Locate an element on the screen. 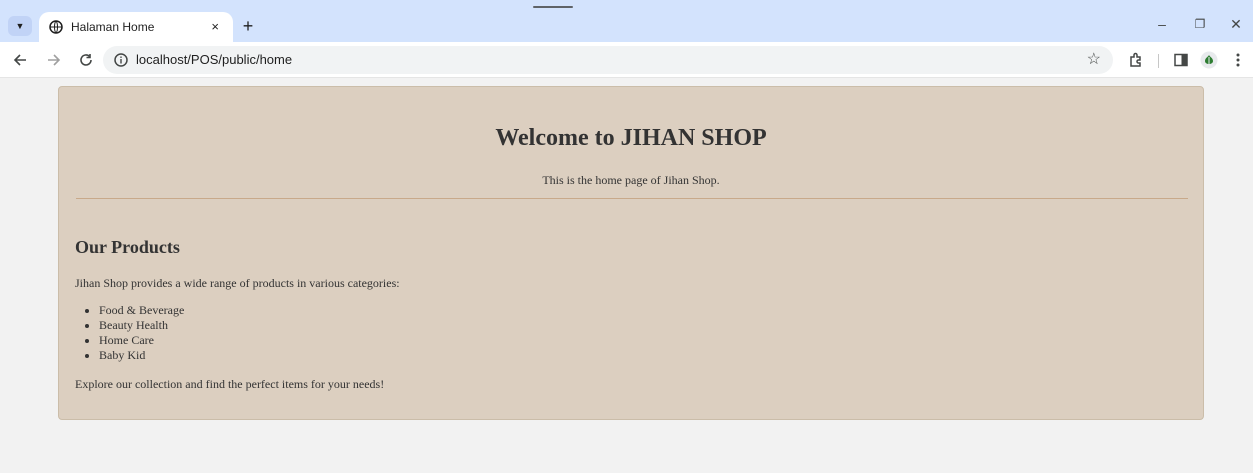  address-bar: localhost/POS/public/home ☆ is located at coordinates (608, 60).